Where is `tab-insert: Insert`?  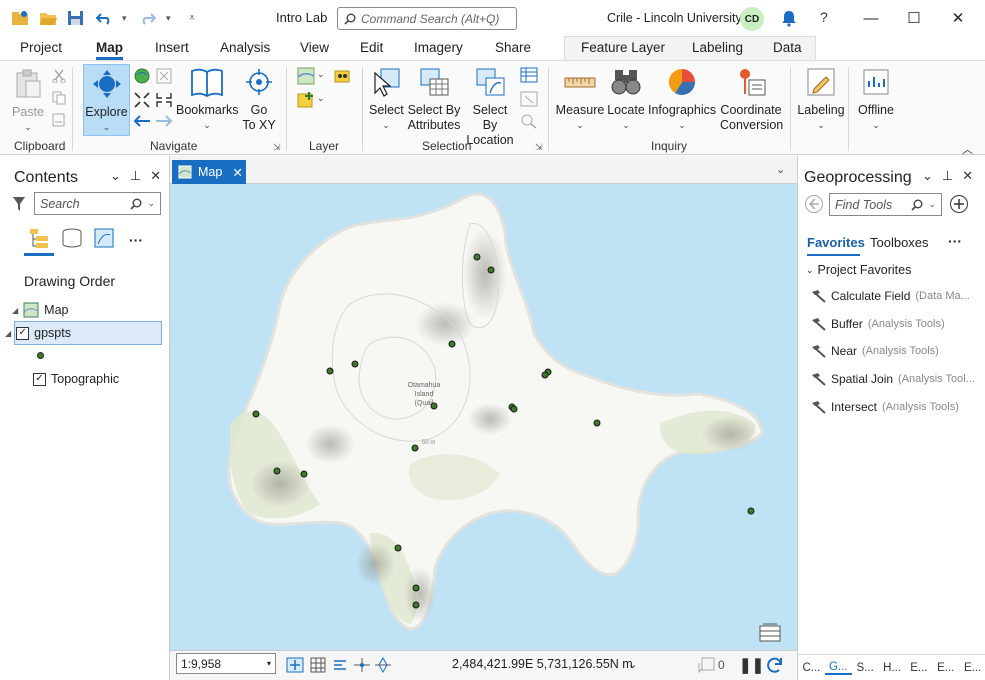 tab-insert: Insert is located at coordinates (172, 47).